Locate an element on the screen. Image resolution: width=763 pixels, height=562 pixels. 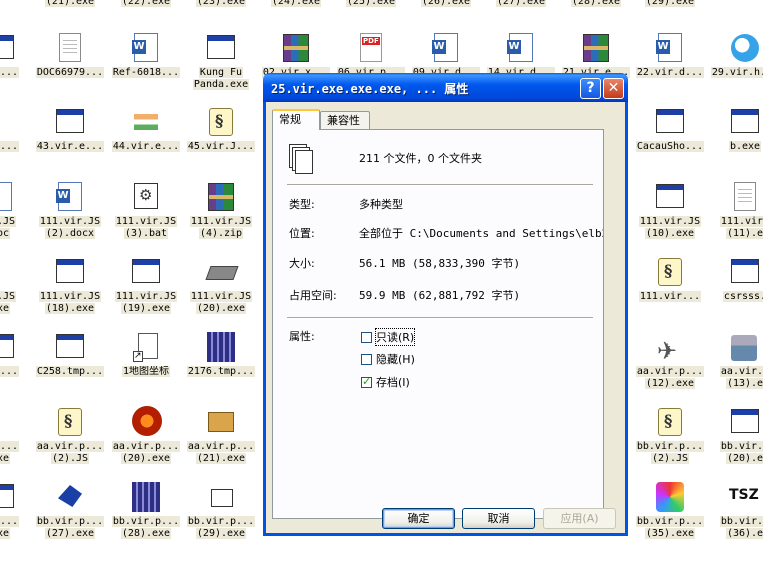
desktop-icon-label: (26).exe is located at coordinates (446, 4).